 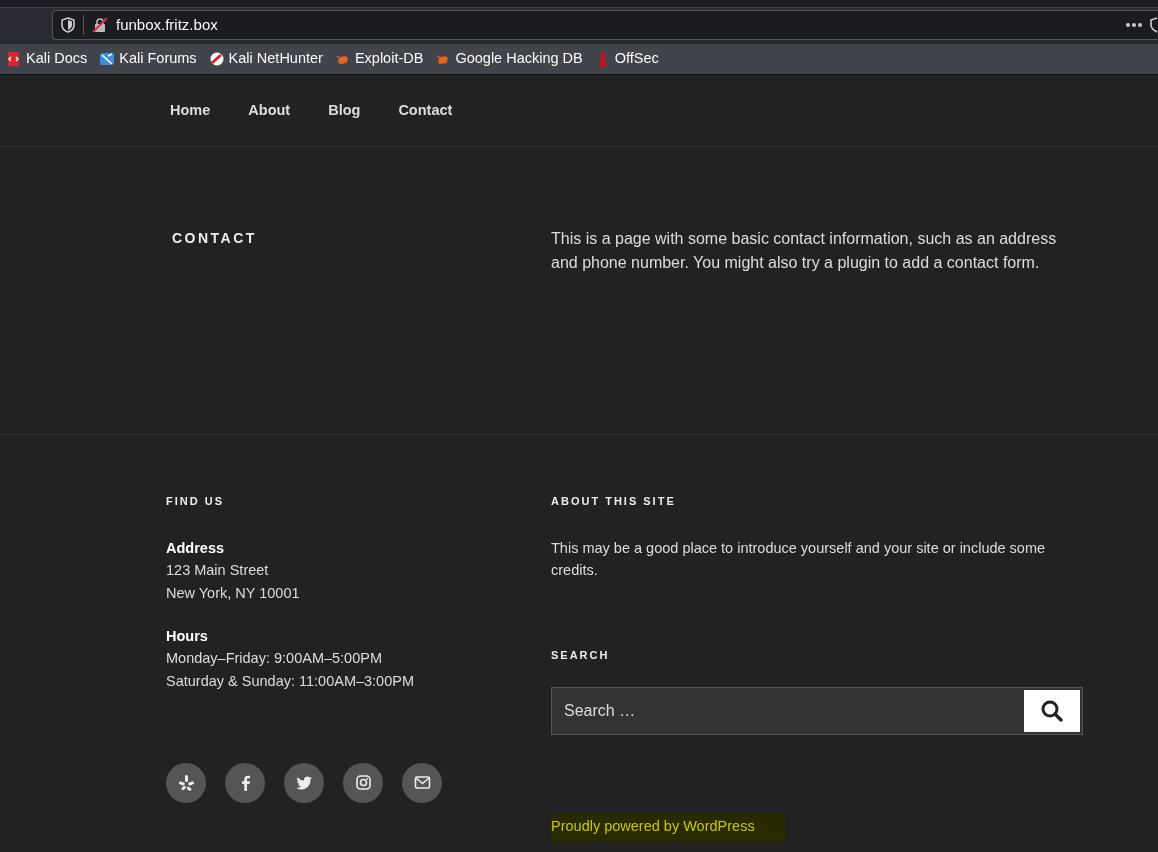 What do you see at coordinates (269, 110) in the screenshot?
I see `nav-link: About` at bounding box center [269, 110].